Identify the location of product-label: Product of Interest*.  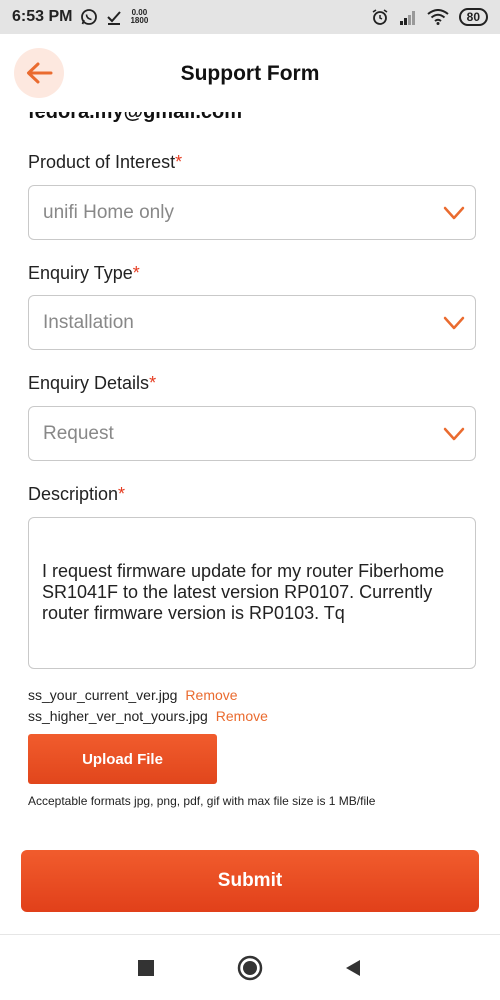
(105, 162).